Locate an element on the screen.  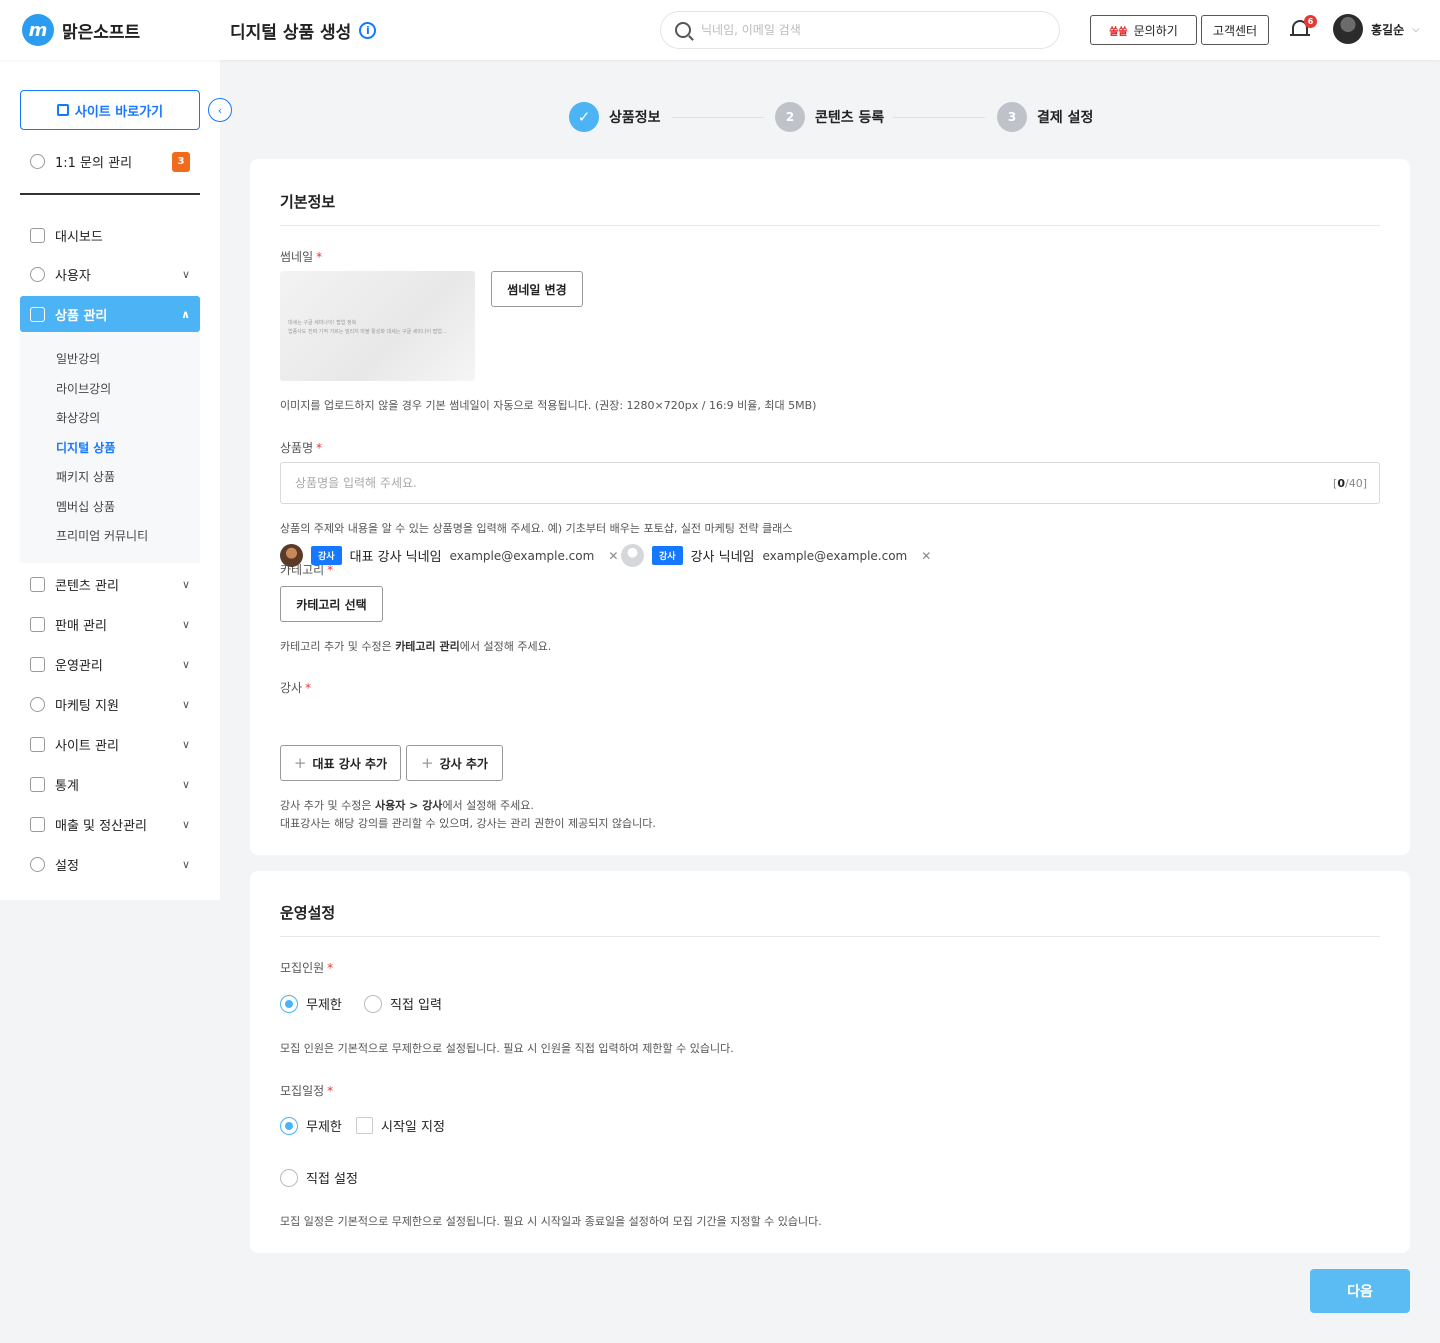
search-icon is located at coordinates (683, 30).